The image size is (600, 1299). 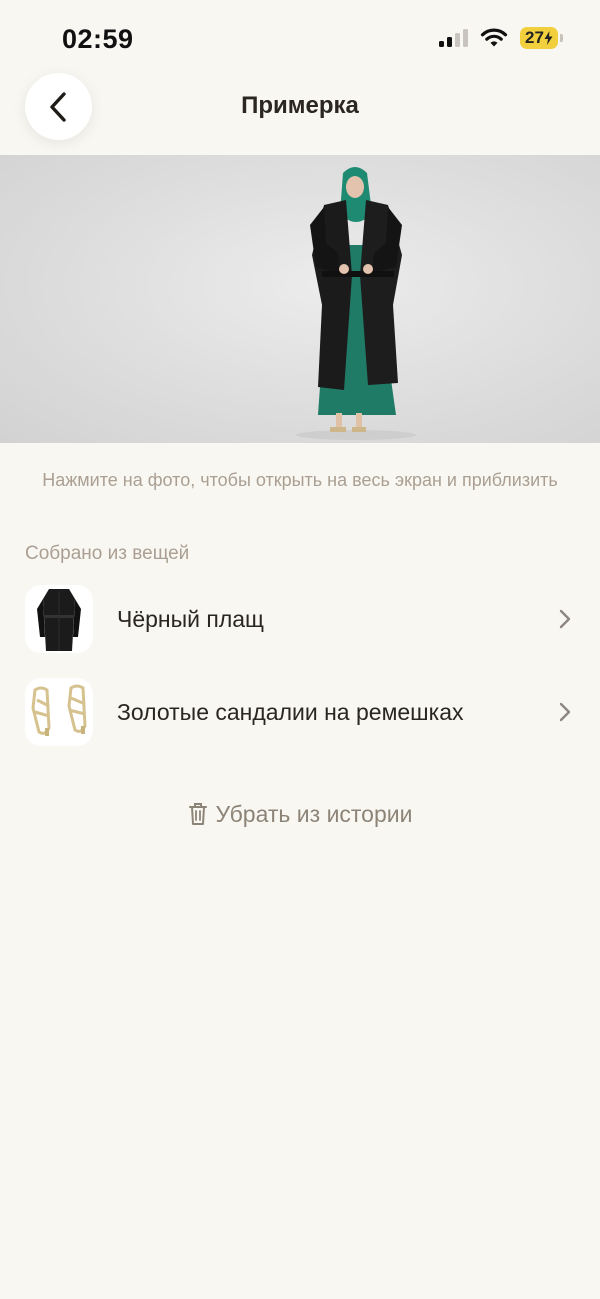 I want to click on item-row-black-coat: Чёрный плащ, so click(x=300, y=619).